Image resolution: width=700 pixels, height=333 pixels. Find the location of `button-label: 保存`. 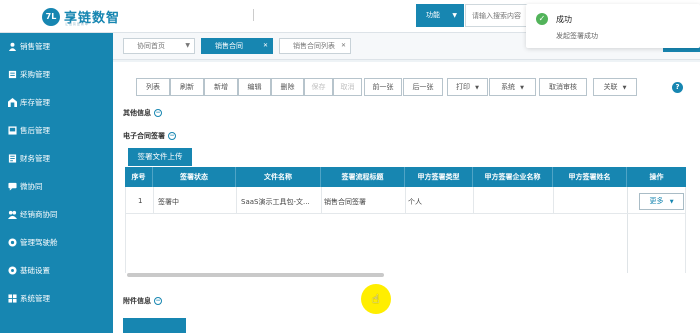

button-label: 保存 is located at coordinates (318, 87).